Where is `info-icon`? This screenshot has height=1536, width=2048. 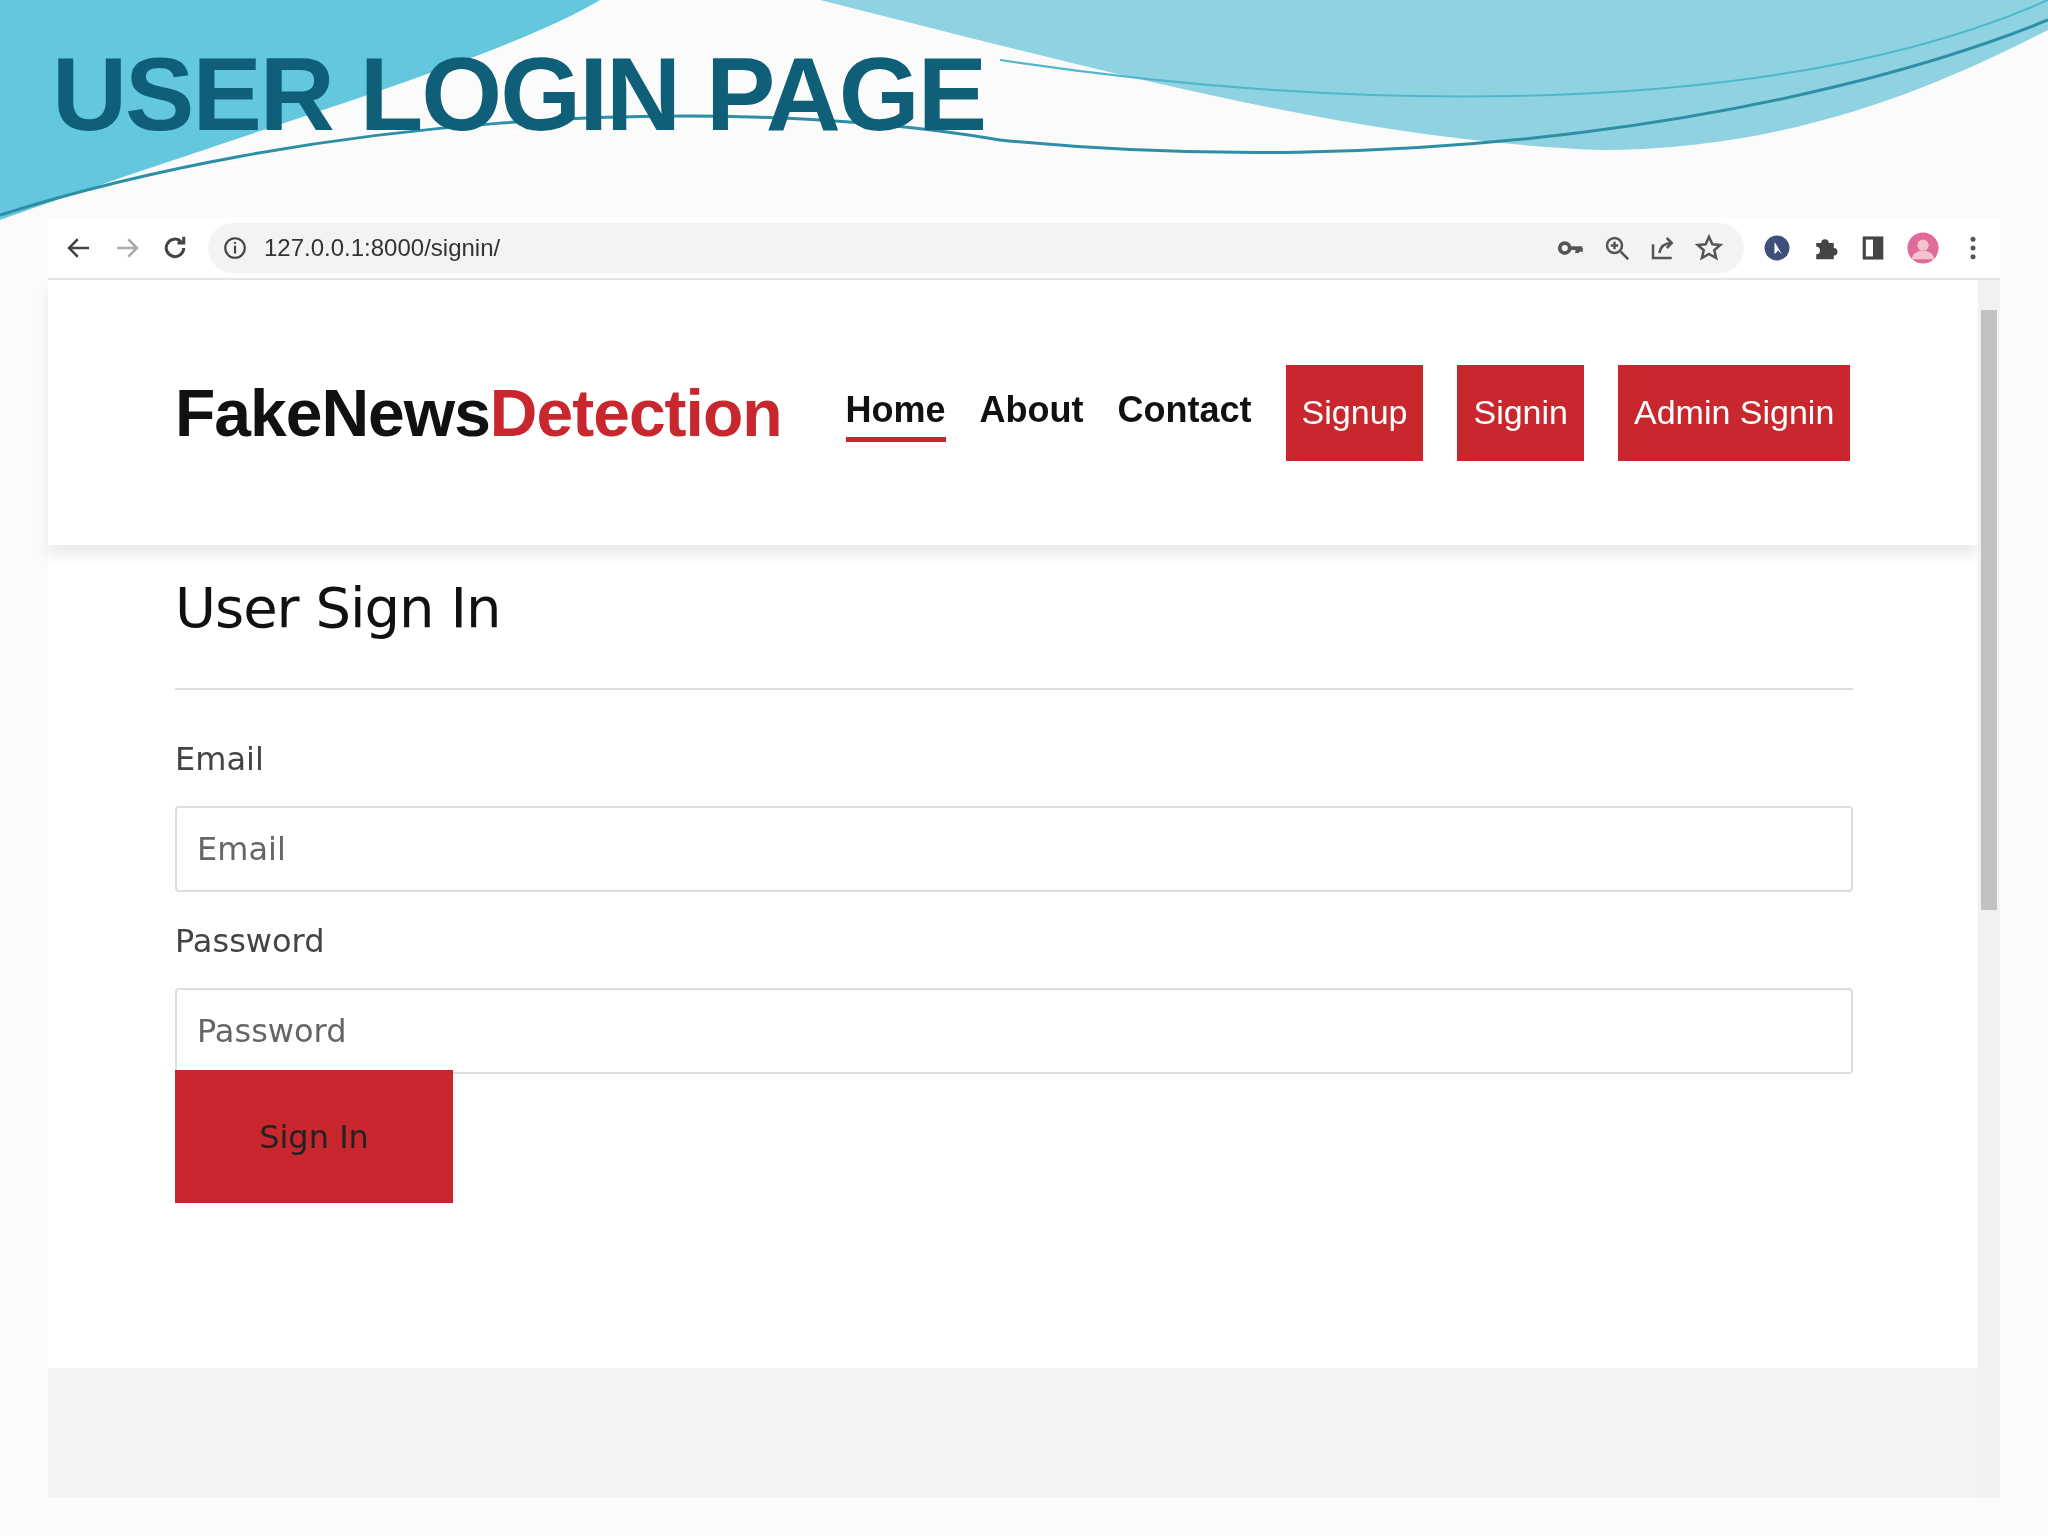
info-icon is located at coordinates (235, 248).